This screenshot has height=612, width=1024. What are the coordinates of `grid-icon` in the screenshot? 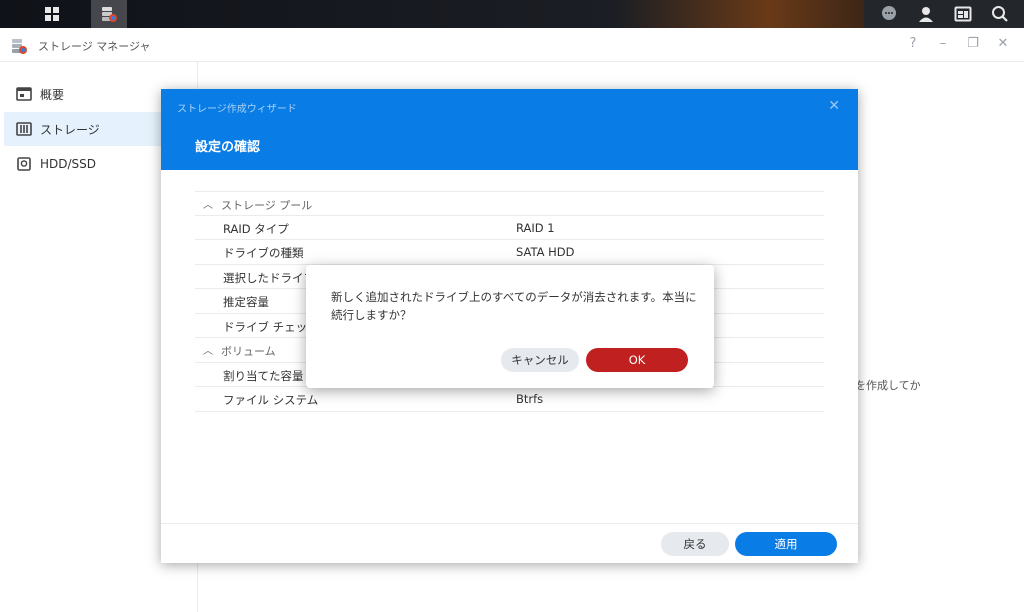 It's located at (52, 14).